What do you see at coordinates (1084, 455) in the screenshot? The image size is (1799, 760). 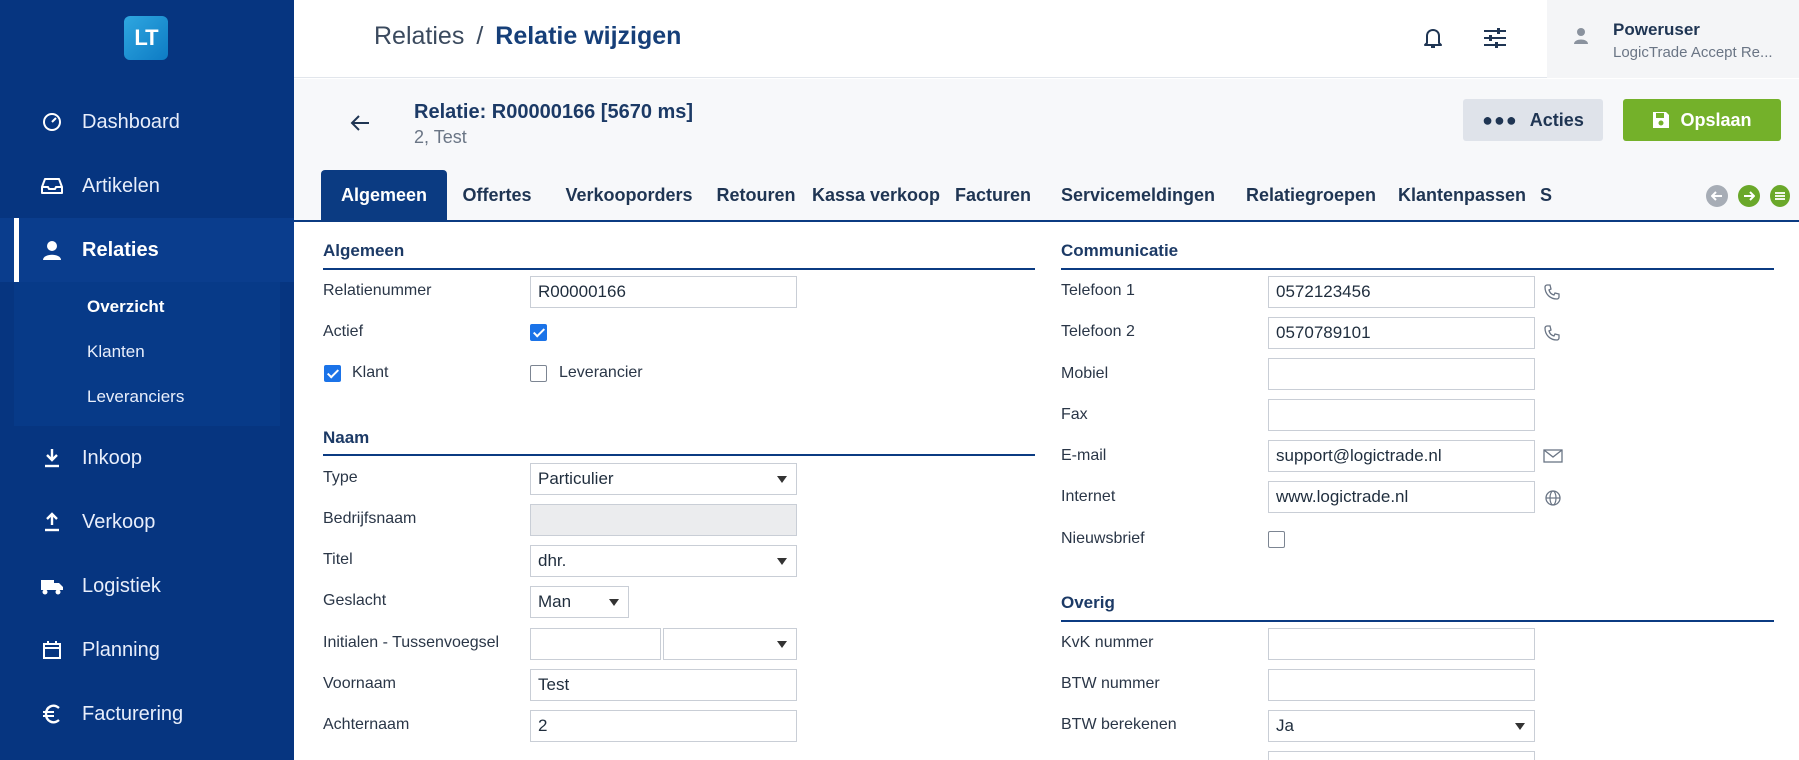 I see `email-label: E-mail` at bounding box center [1084, 455].